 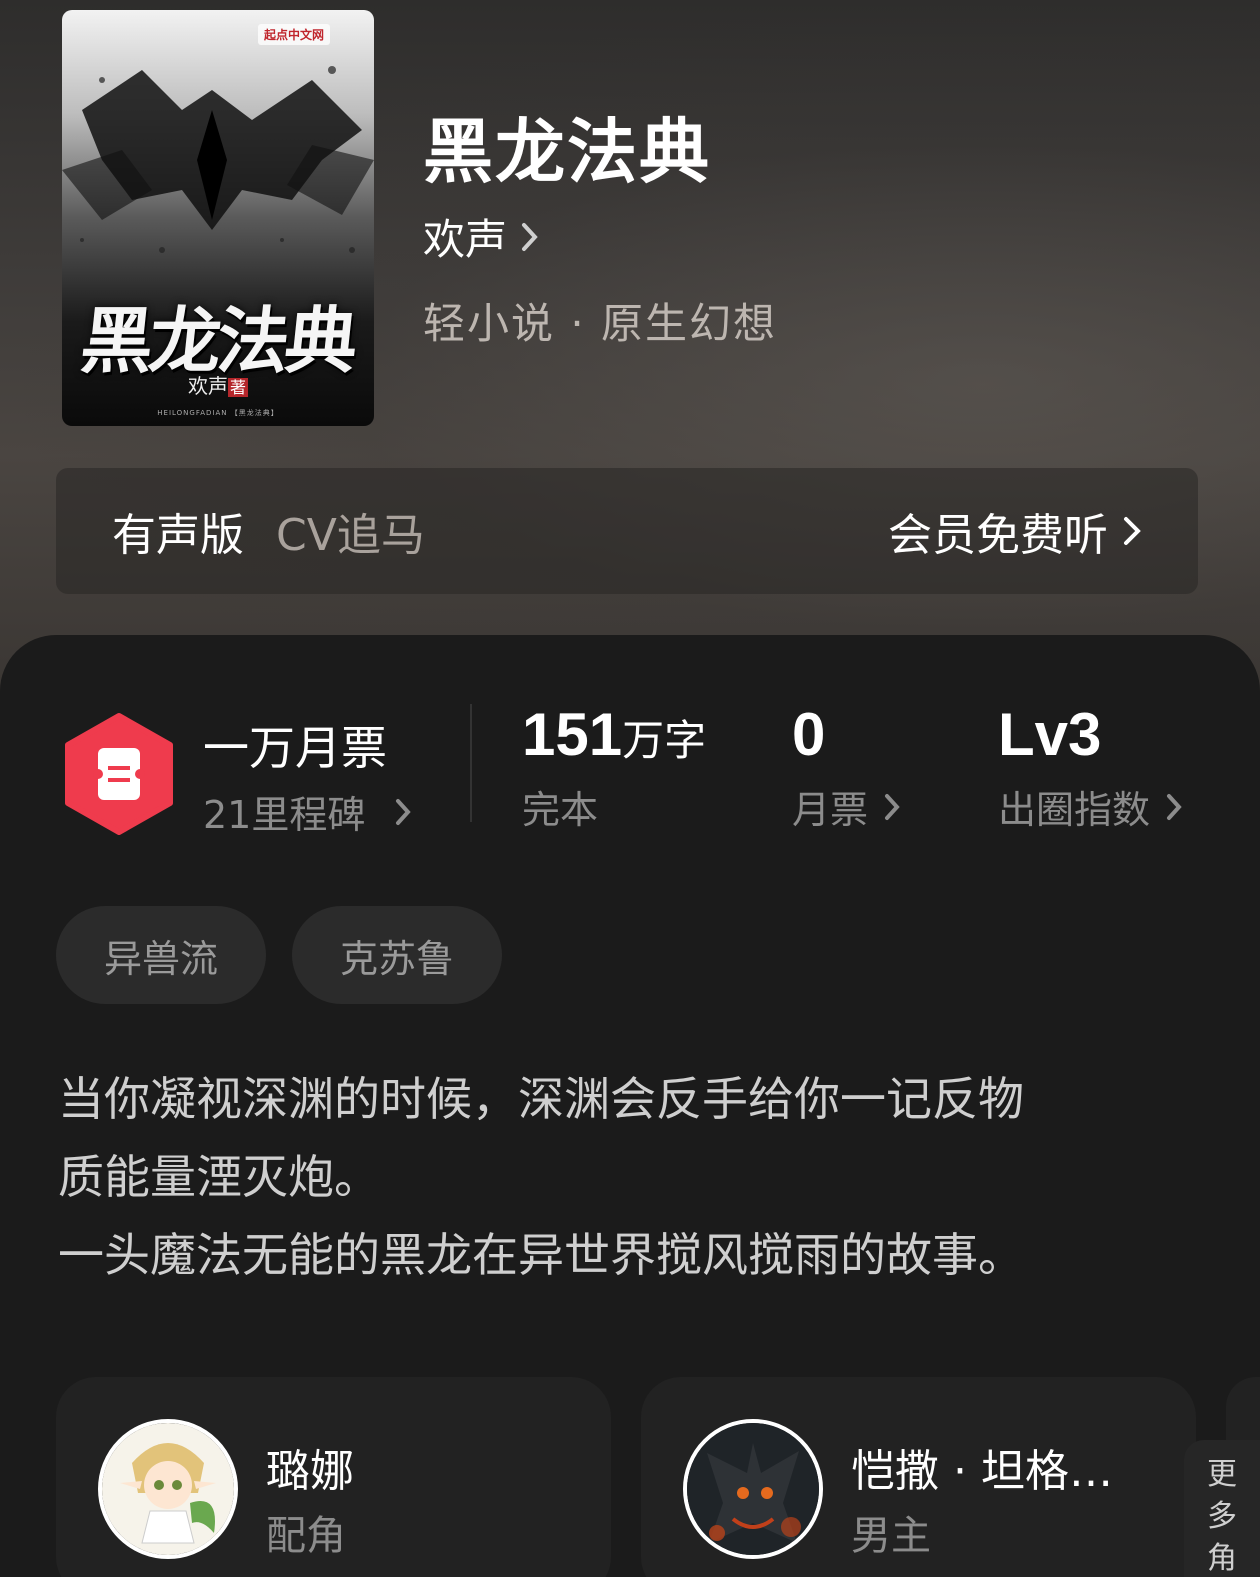 I want to click on cover-subtitle: HEILONGFADIAN 【黑龙法典】, so click(x=218, y=413).